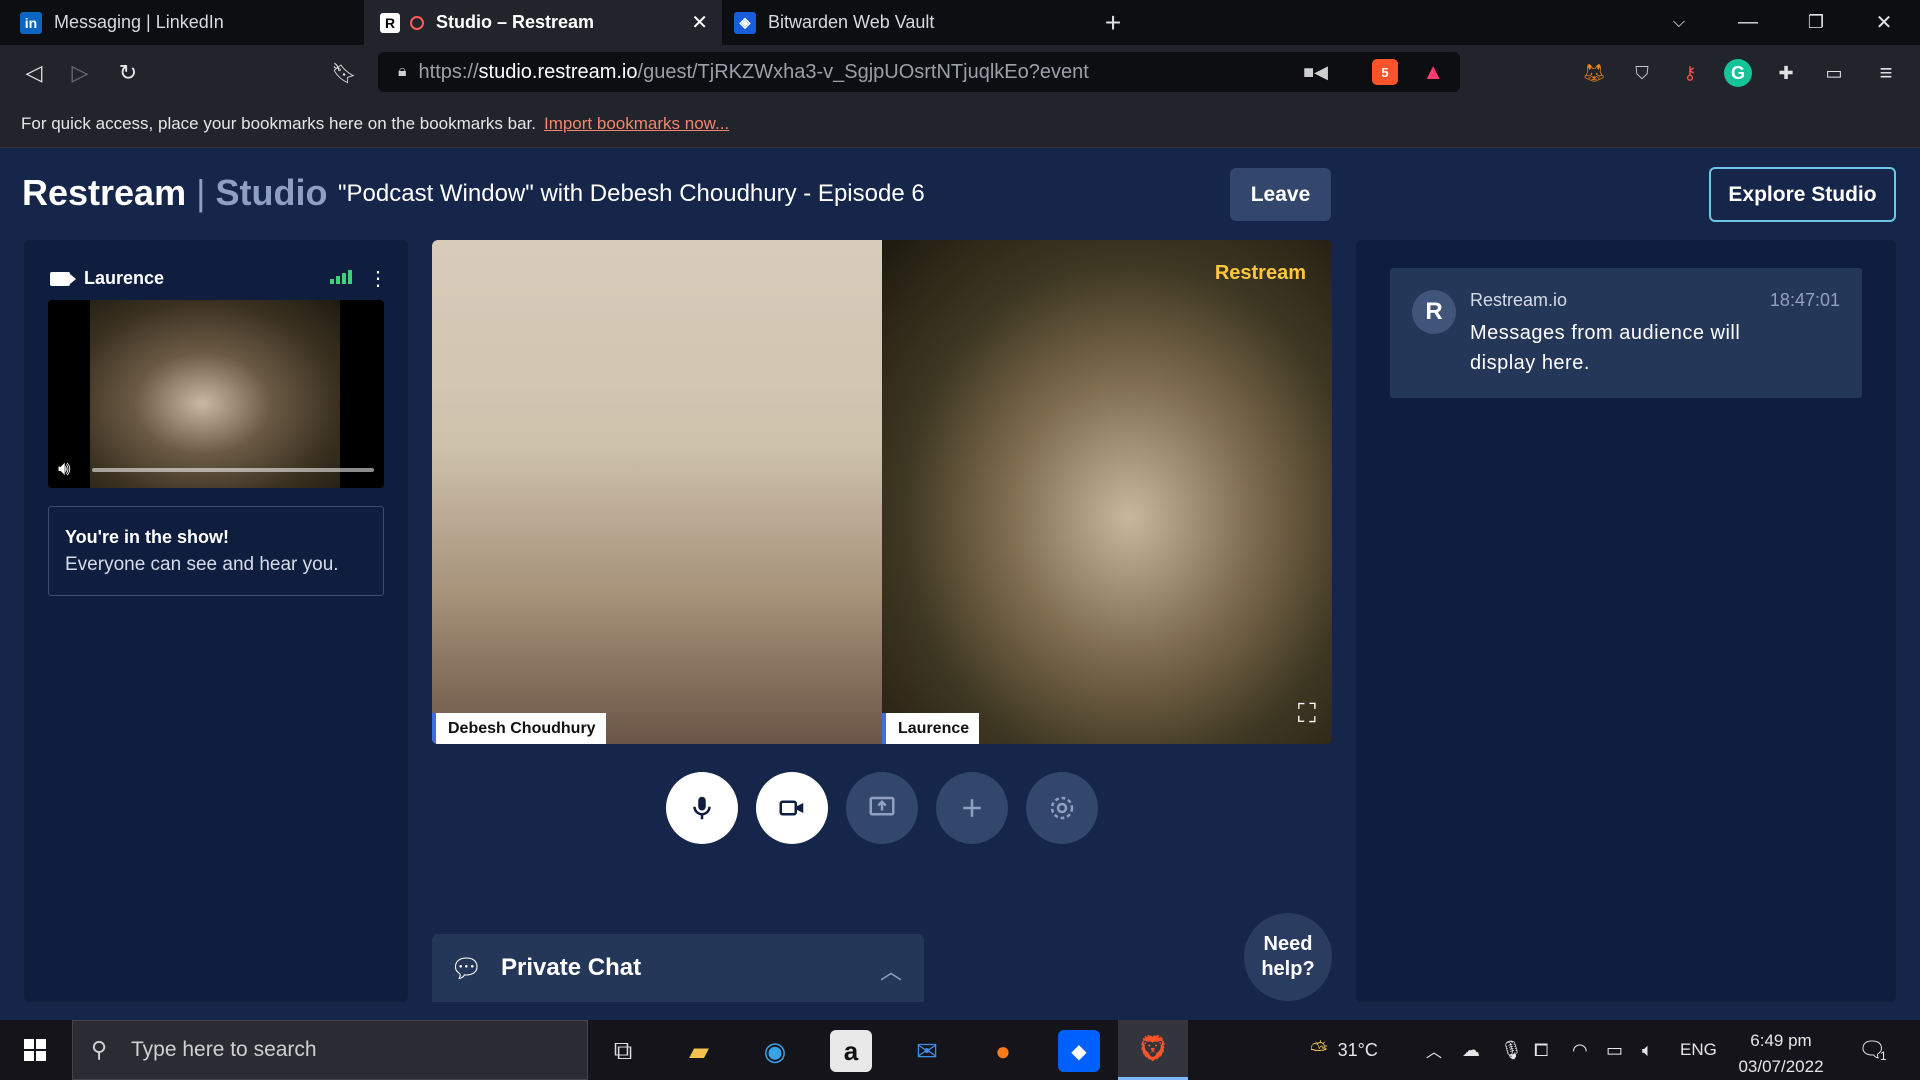 The height and width of the screenshot is (1080, 1920). What do you see at coordinates (1319, 1049) in the screenshot?
I see `weather-icon: ⛅︎` at bounding box center [1319, 1049].